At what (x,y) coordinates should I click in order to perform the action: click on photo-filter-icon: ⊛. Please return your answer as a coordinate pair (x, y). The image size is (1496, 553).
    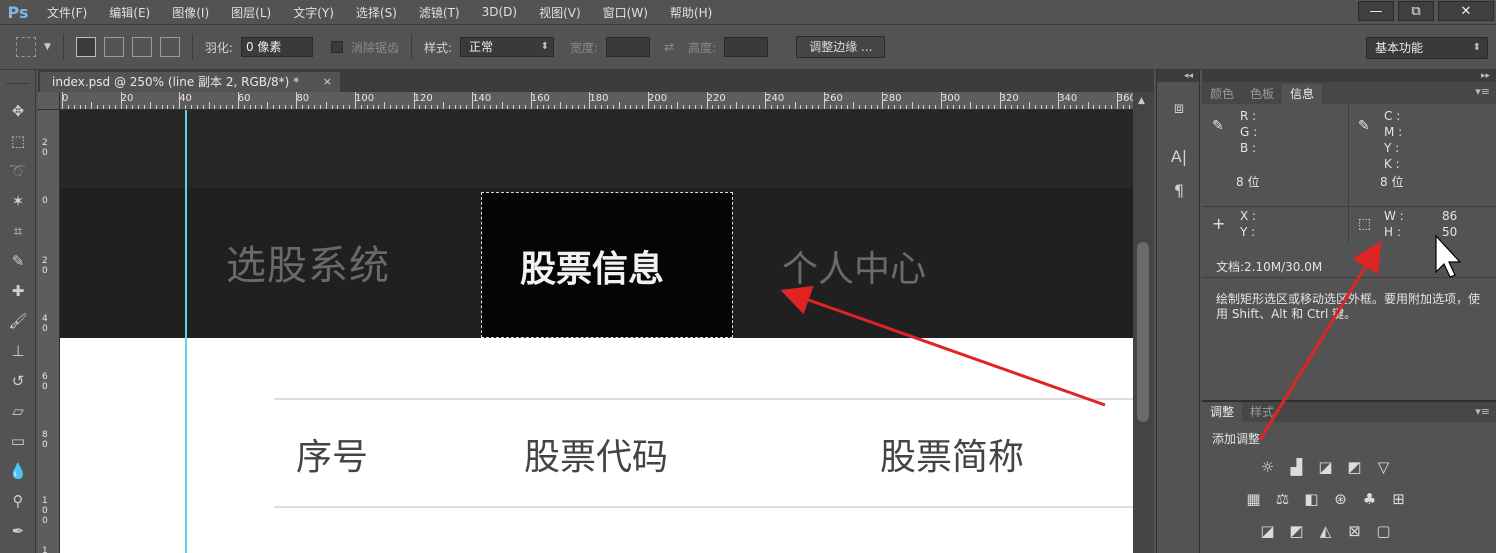
    Looking at the image, I should click on (1340, 499).